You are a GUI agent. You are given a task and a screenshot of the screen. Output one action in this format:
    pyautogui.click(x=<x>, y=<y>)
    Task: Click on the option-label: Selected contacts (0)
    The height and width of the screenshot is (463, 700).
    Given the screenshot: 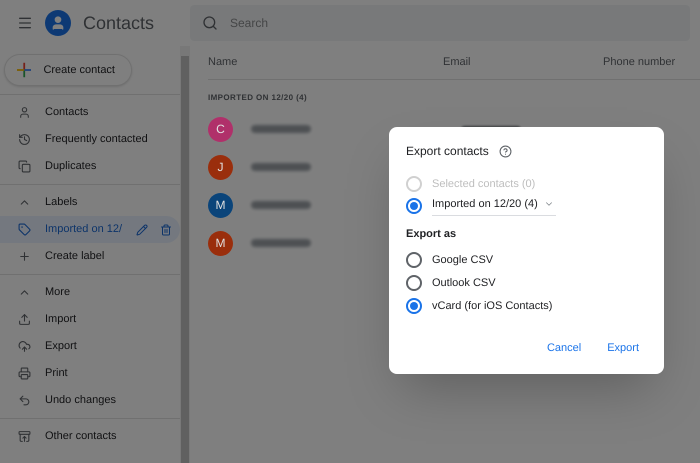 What is the action you would take?
    pyautogui.click(x=484, y=184)
    